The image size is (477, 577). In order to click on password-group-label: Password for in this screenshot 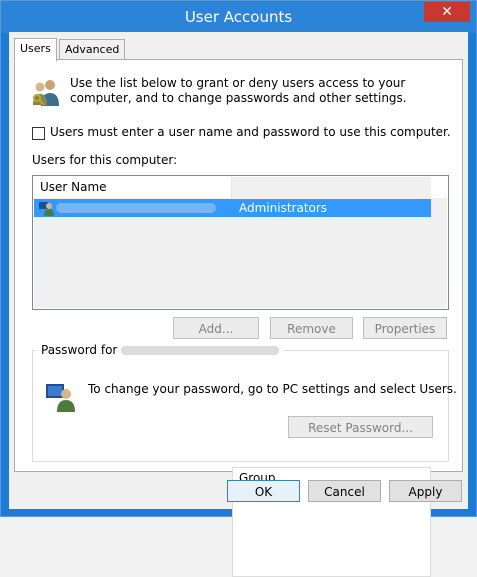, I will do `click(160, 350)`.